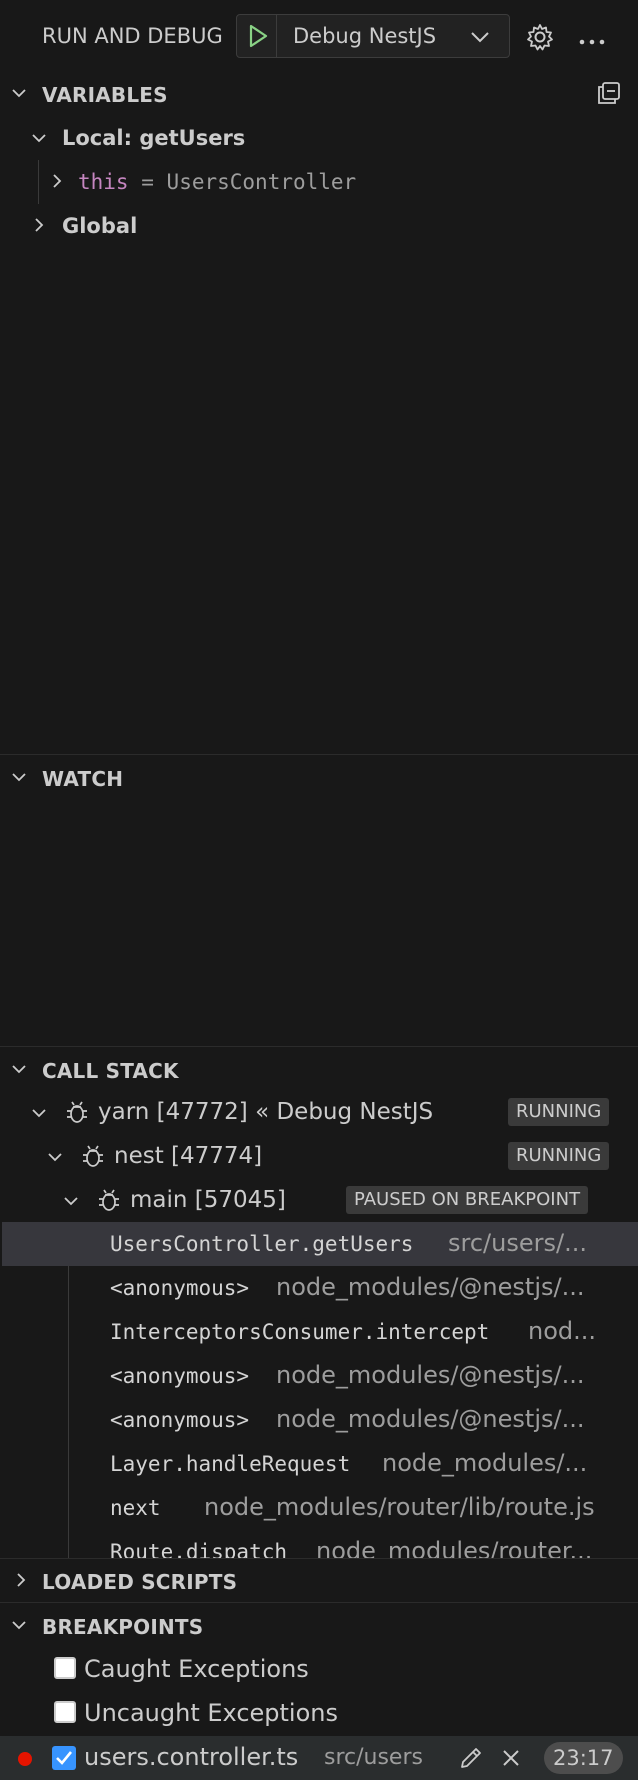 This screenshot has width=638, height=1780. I want to click on thread-label: nest [47774], so click(188, 1156).